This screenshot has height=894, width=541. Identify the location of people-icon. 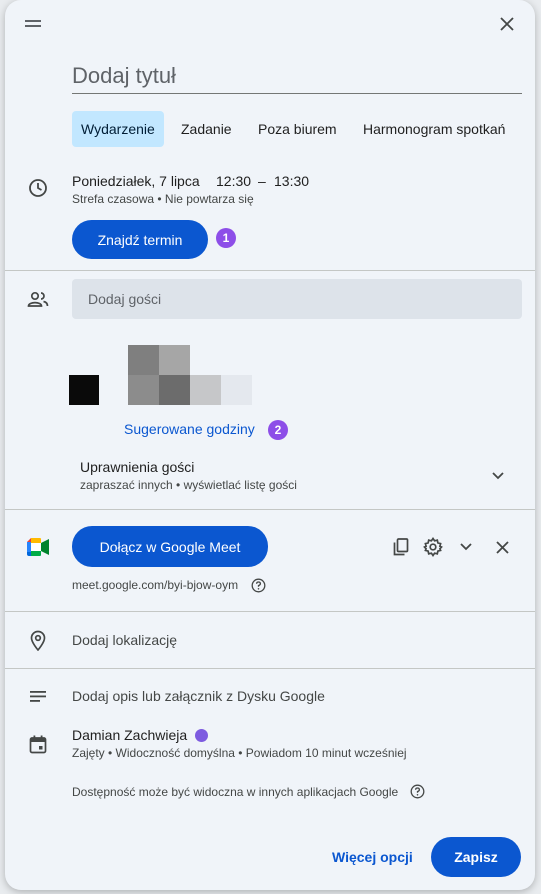
(38, 299).